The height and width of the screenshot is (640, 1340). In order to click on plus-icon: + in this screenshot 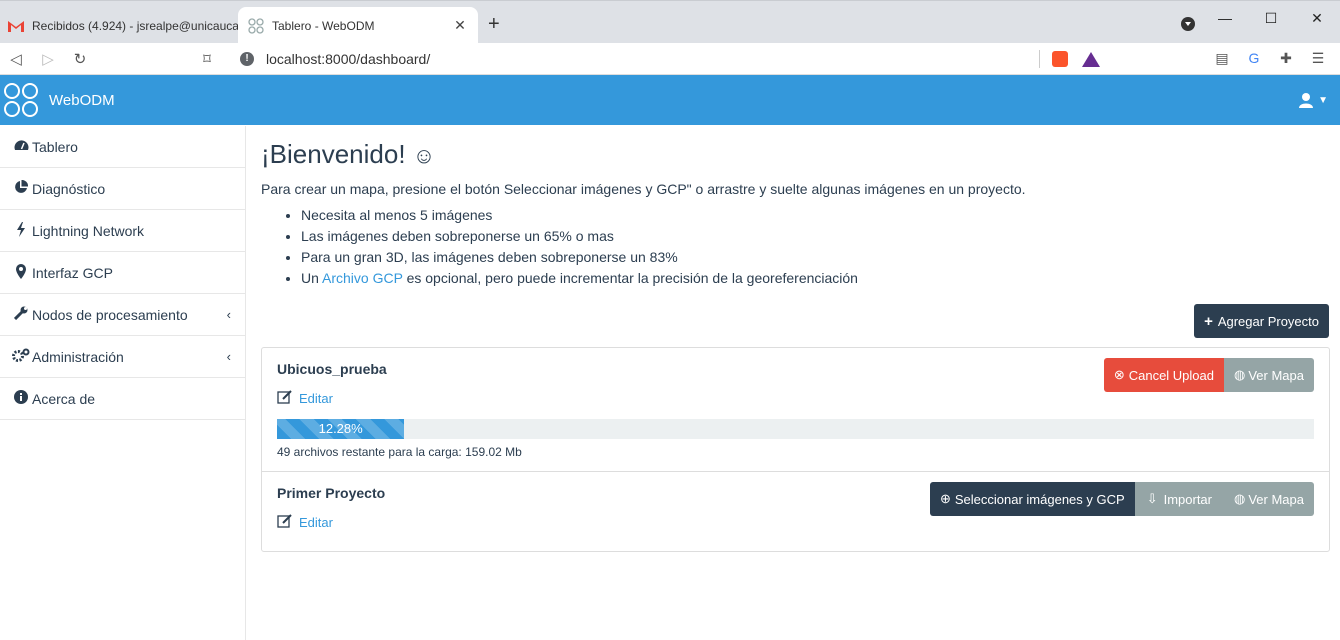, I will do `click(1208, 321)`.